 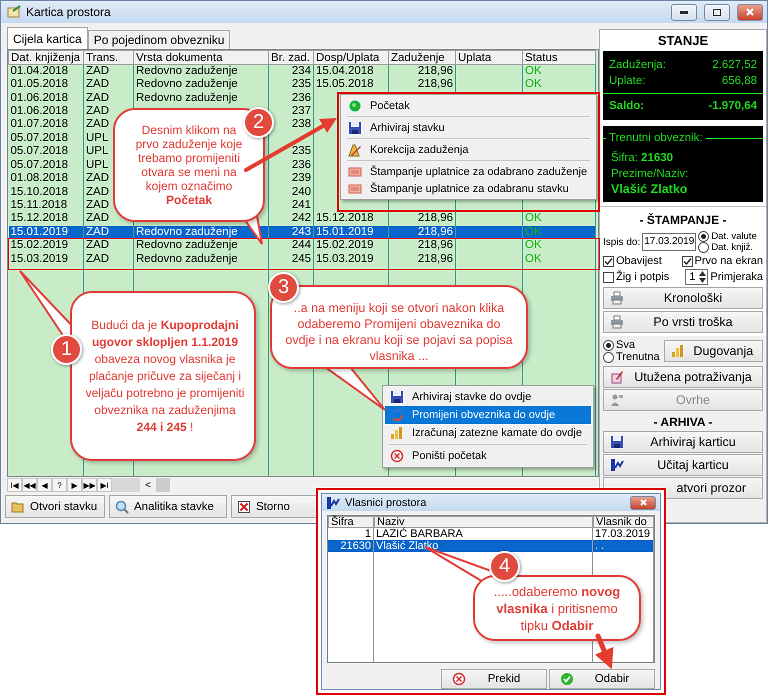 I want to click on menu-item: Poništi početak, so click(x=488, y=456).